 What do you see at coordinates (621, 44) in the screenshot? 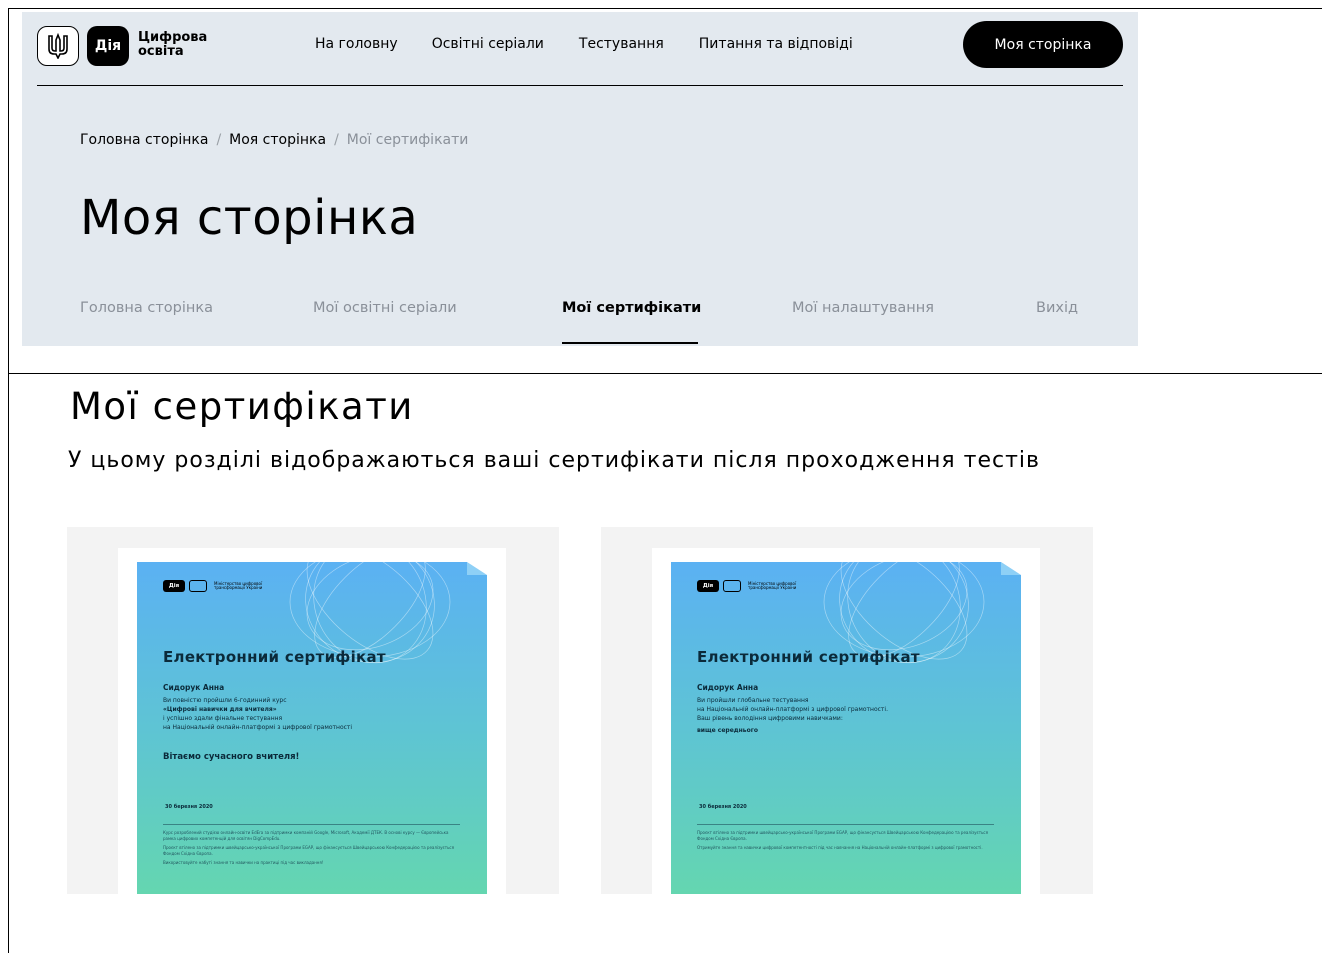
I see `nav-testing: Тестування` at bounding box center [621, 44].